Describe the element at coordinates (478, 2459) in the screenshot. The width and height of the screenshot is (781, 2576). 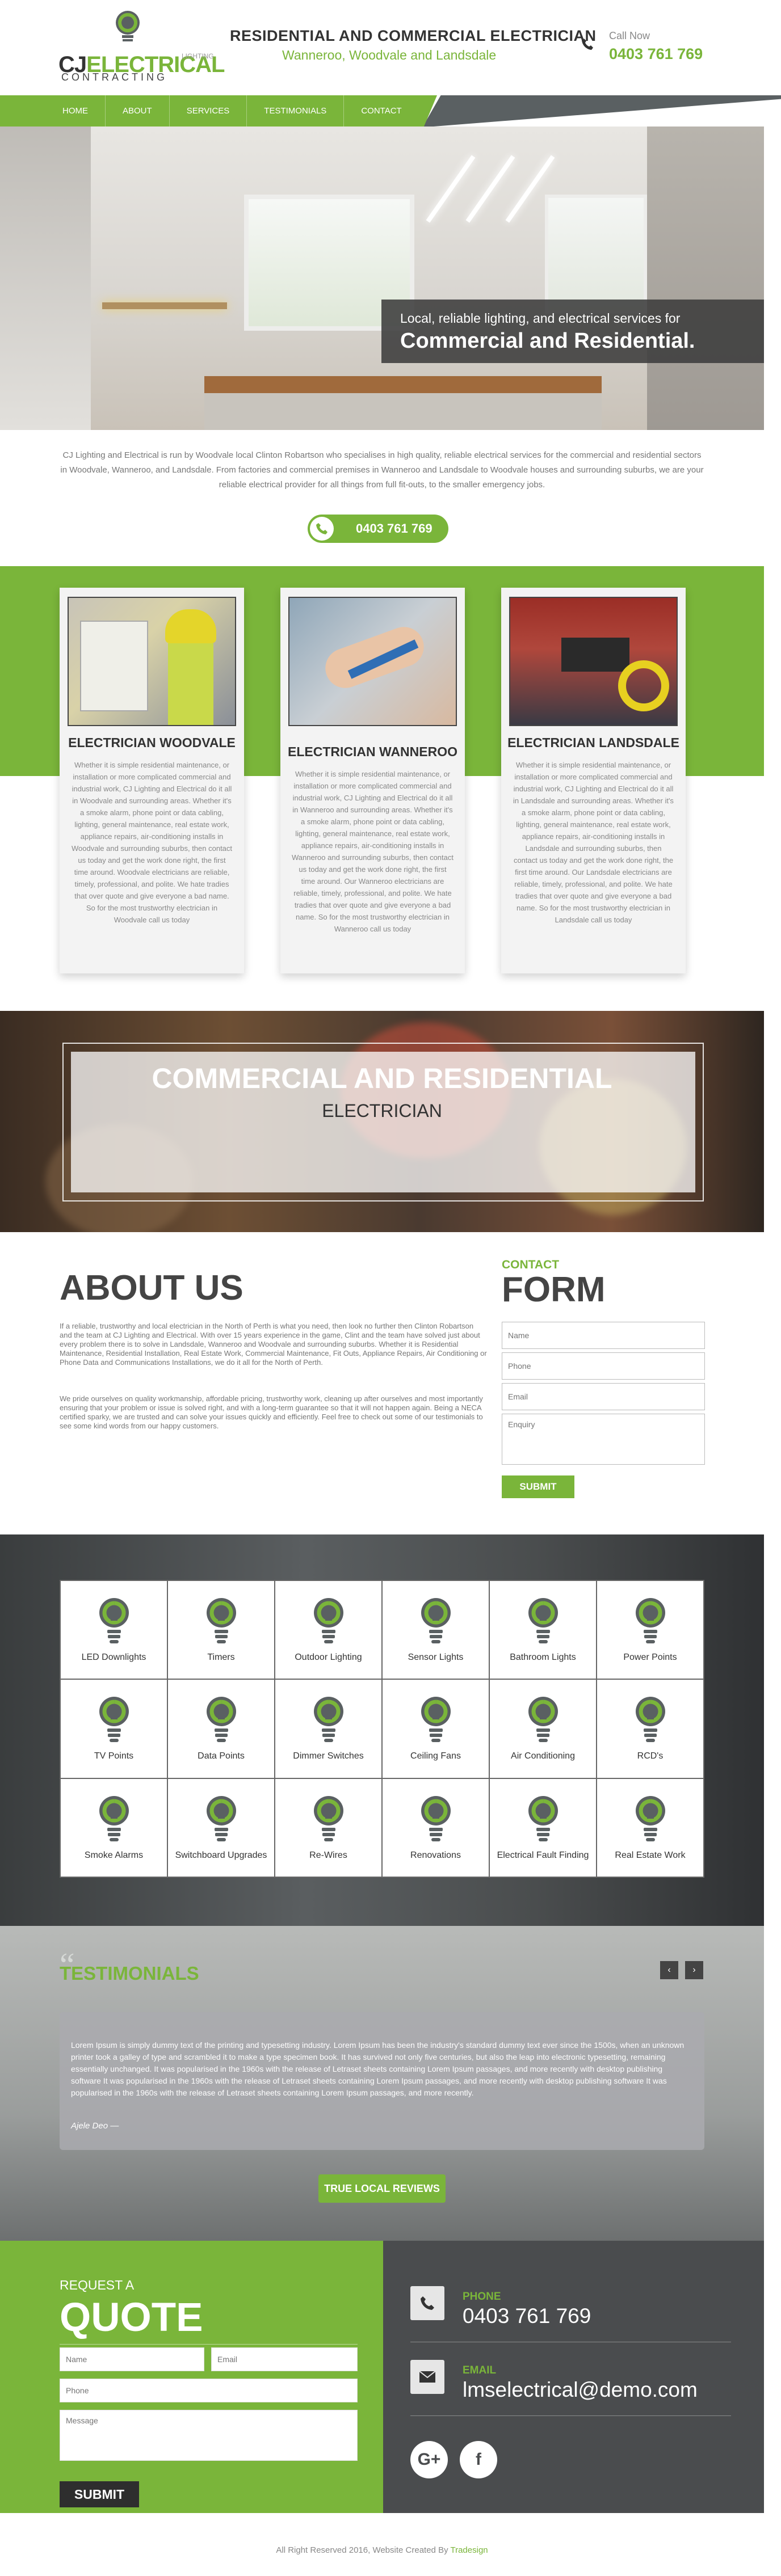
I see `facebook-icon: f` at that location.